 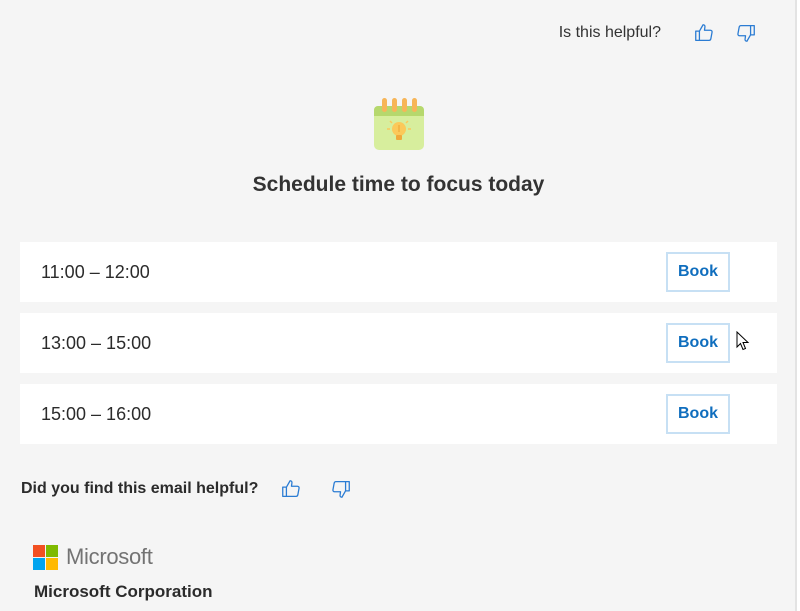 I want to click on brand-name: Microsoft, so click(x=109, y=556).